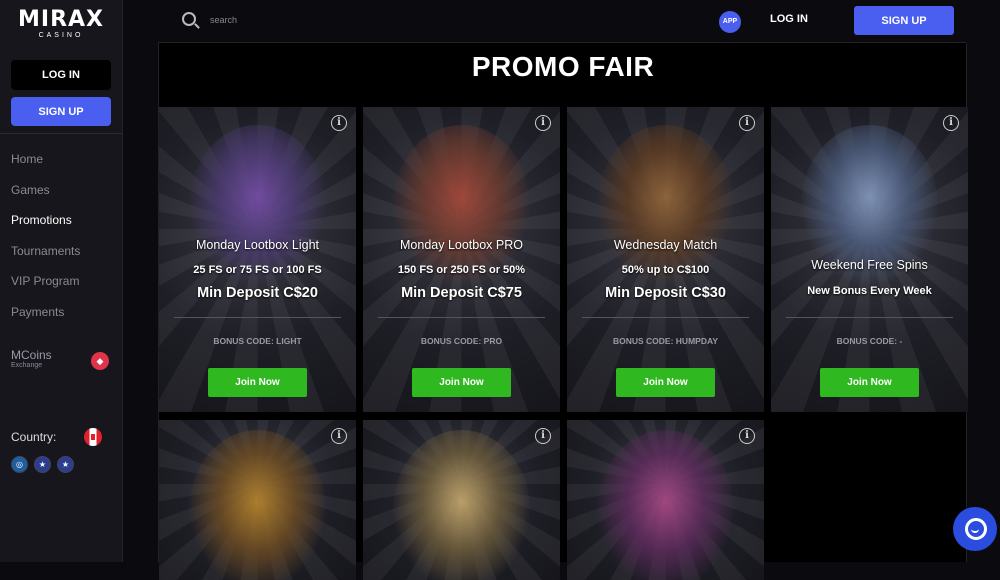 The image size is (1000, 580). Describe the element at coordinates (61, 437) in the screenshot. I see `country-selector: Country:` at that location.